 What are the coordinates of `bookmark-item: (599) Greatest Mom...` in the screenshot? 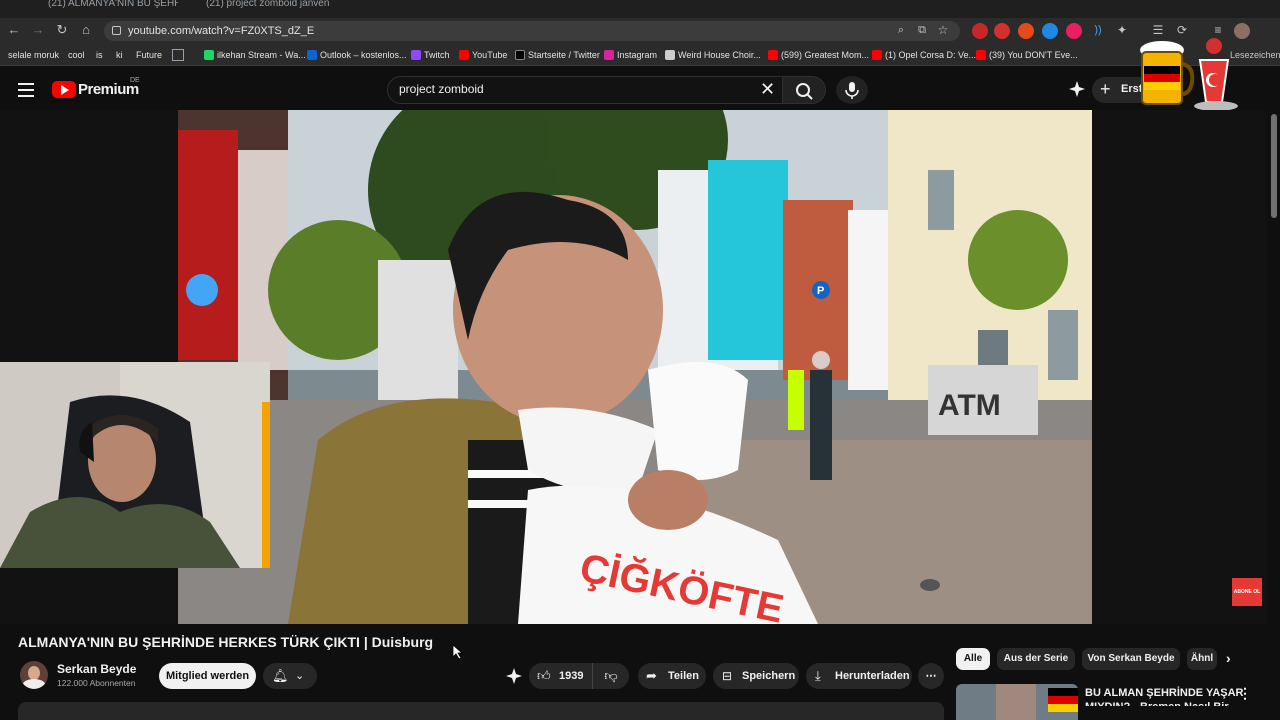 It's located at (818, 55).